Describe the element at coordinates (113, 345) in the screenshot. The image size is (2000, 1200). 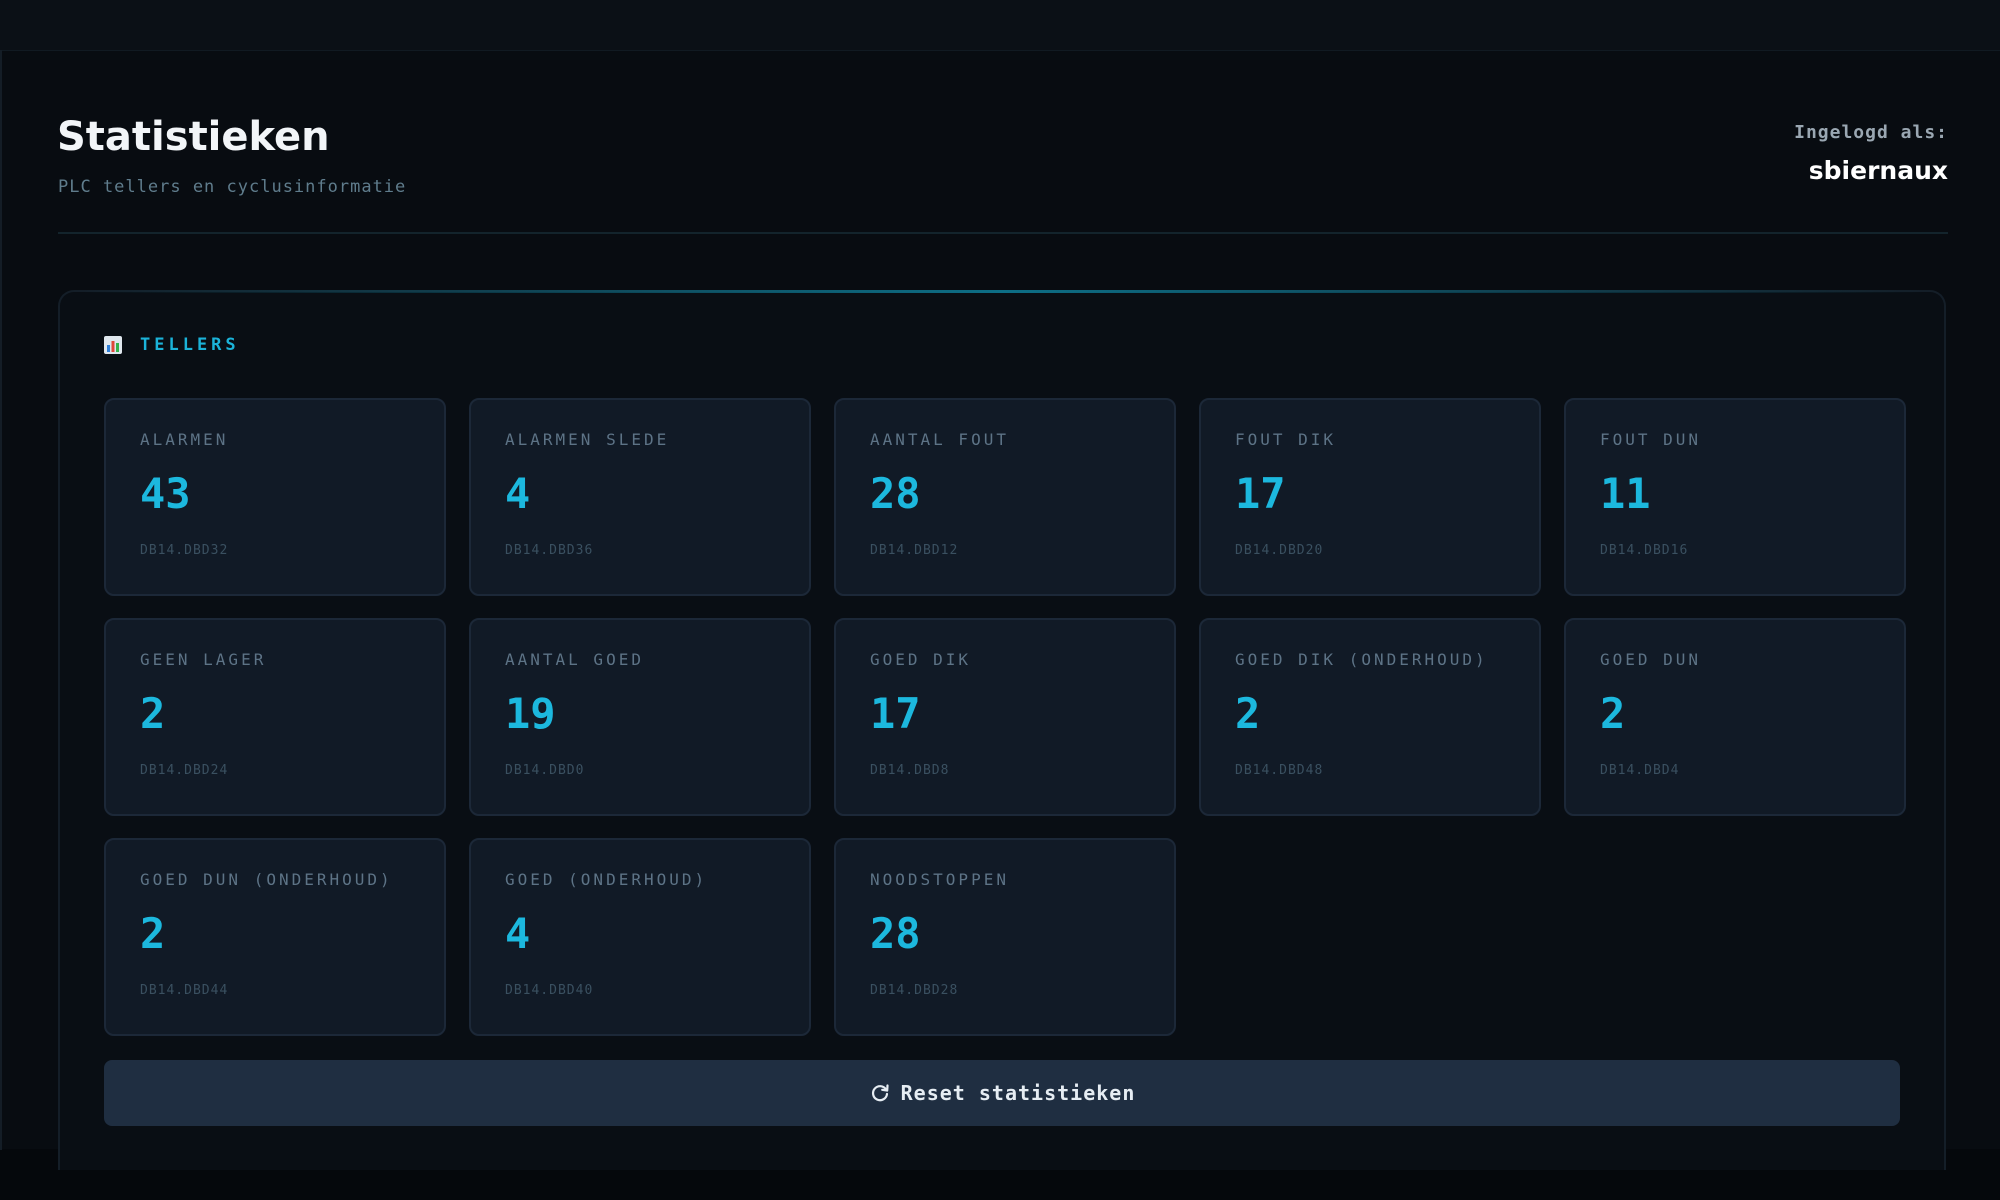
I see `bar-chart-icon` at that location.